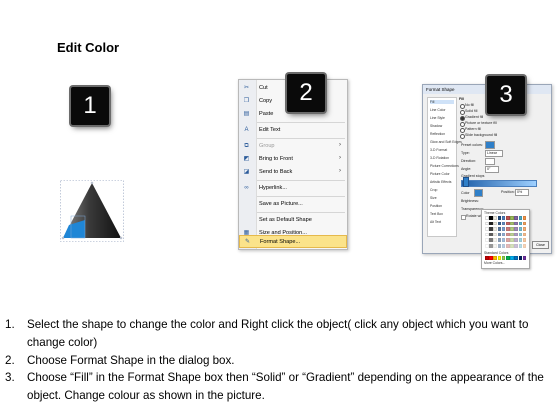  Describe the element at coordinates (490, 161) in the screenshot. I see `direction-dropdown` at that location.